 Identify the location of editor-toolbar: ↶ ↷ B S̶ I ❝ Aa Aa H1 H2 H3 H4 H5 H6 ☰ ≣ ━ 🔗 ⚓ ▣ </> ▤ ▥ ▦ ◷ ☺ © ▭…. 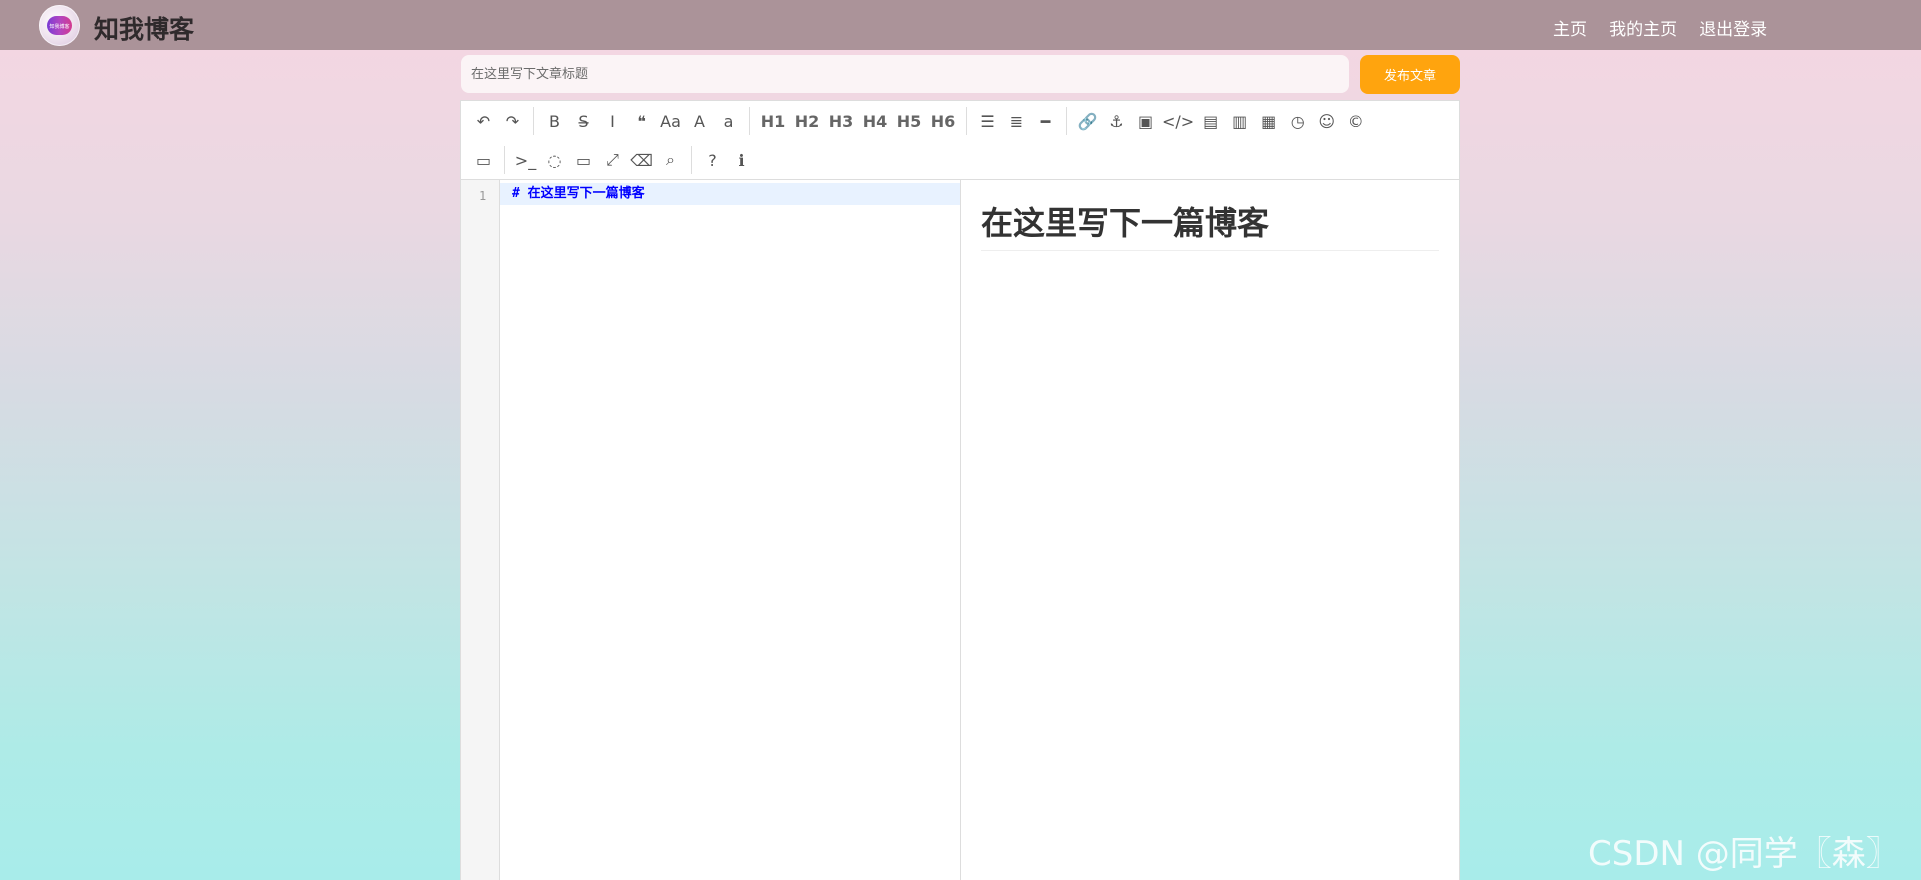
(960, 140).